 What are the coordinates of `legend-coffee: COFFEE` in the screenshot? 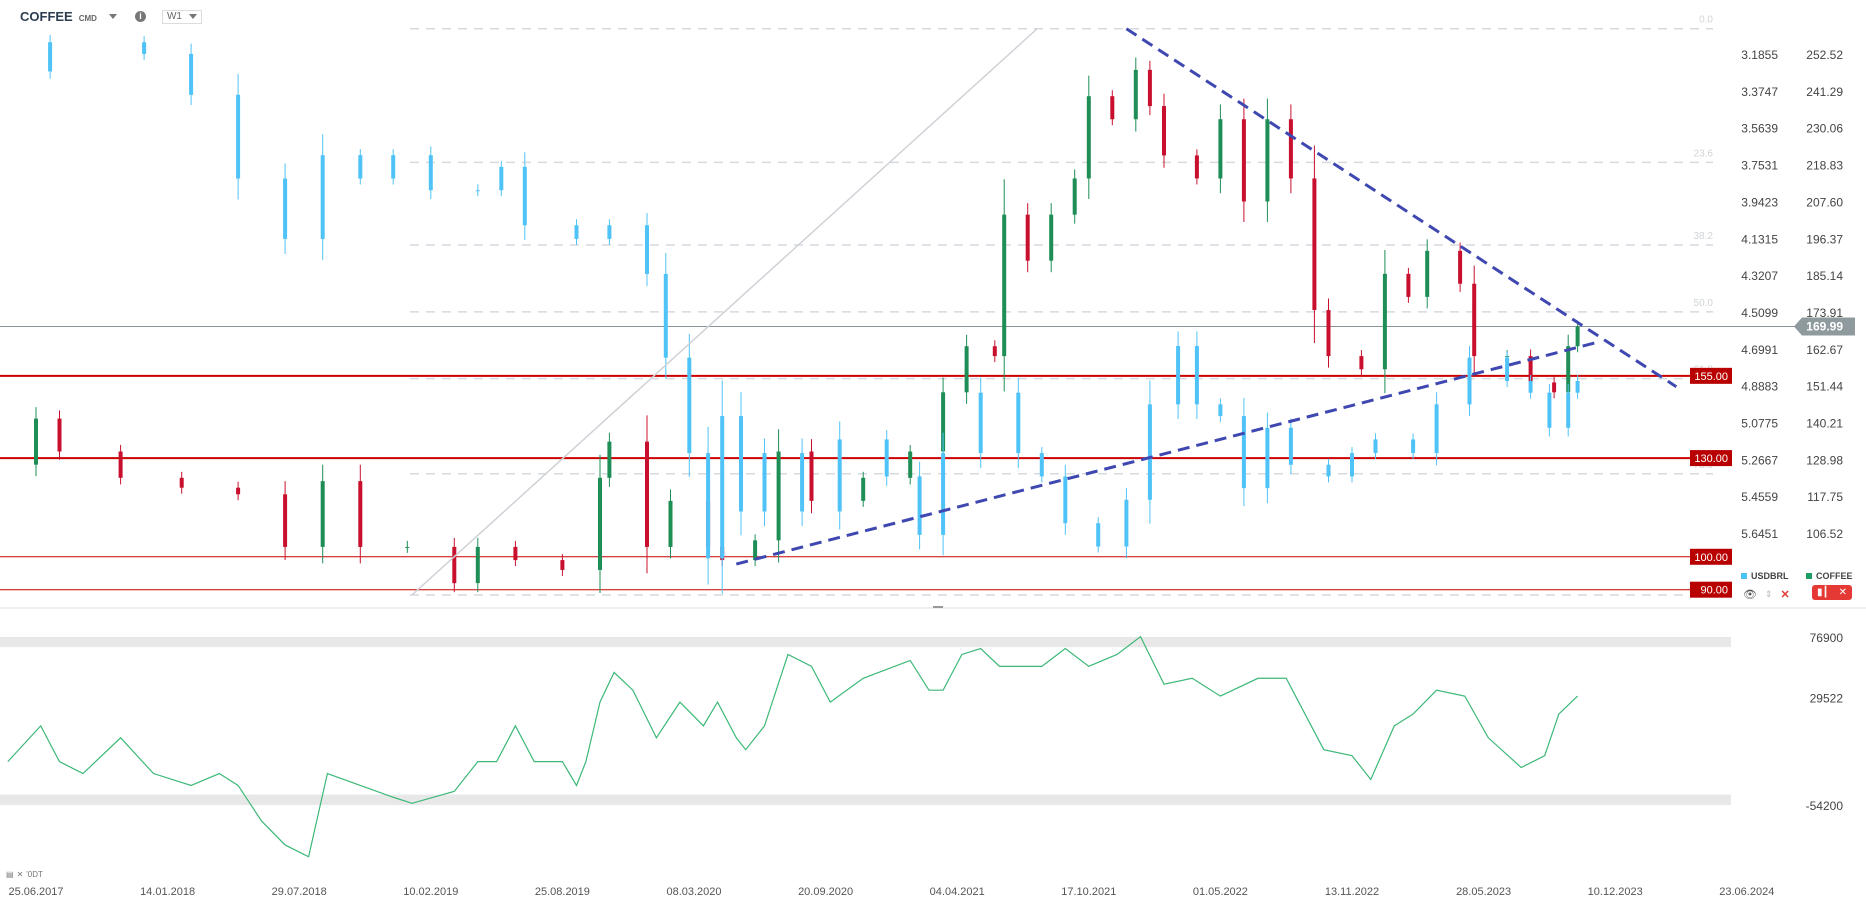 It's located at (1829, 576).